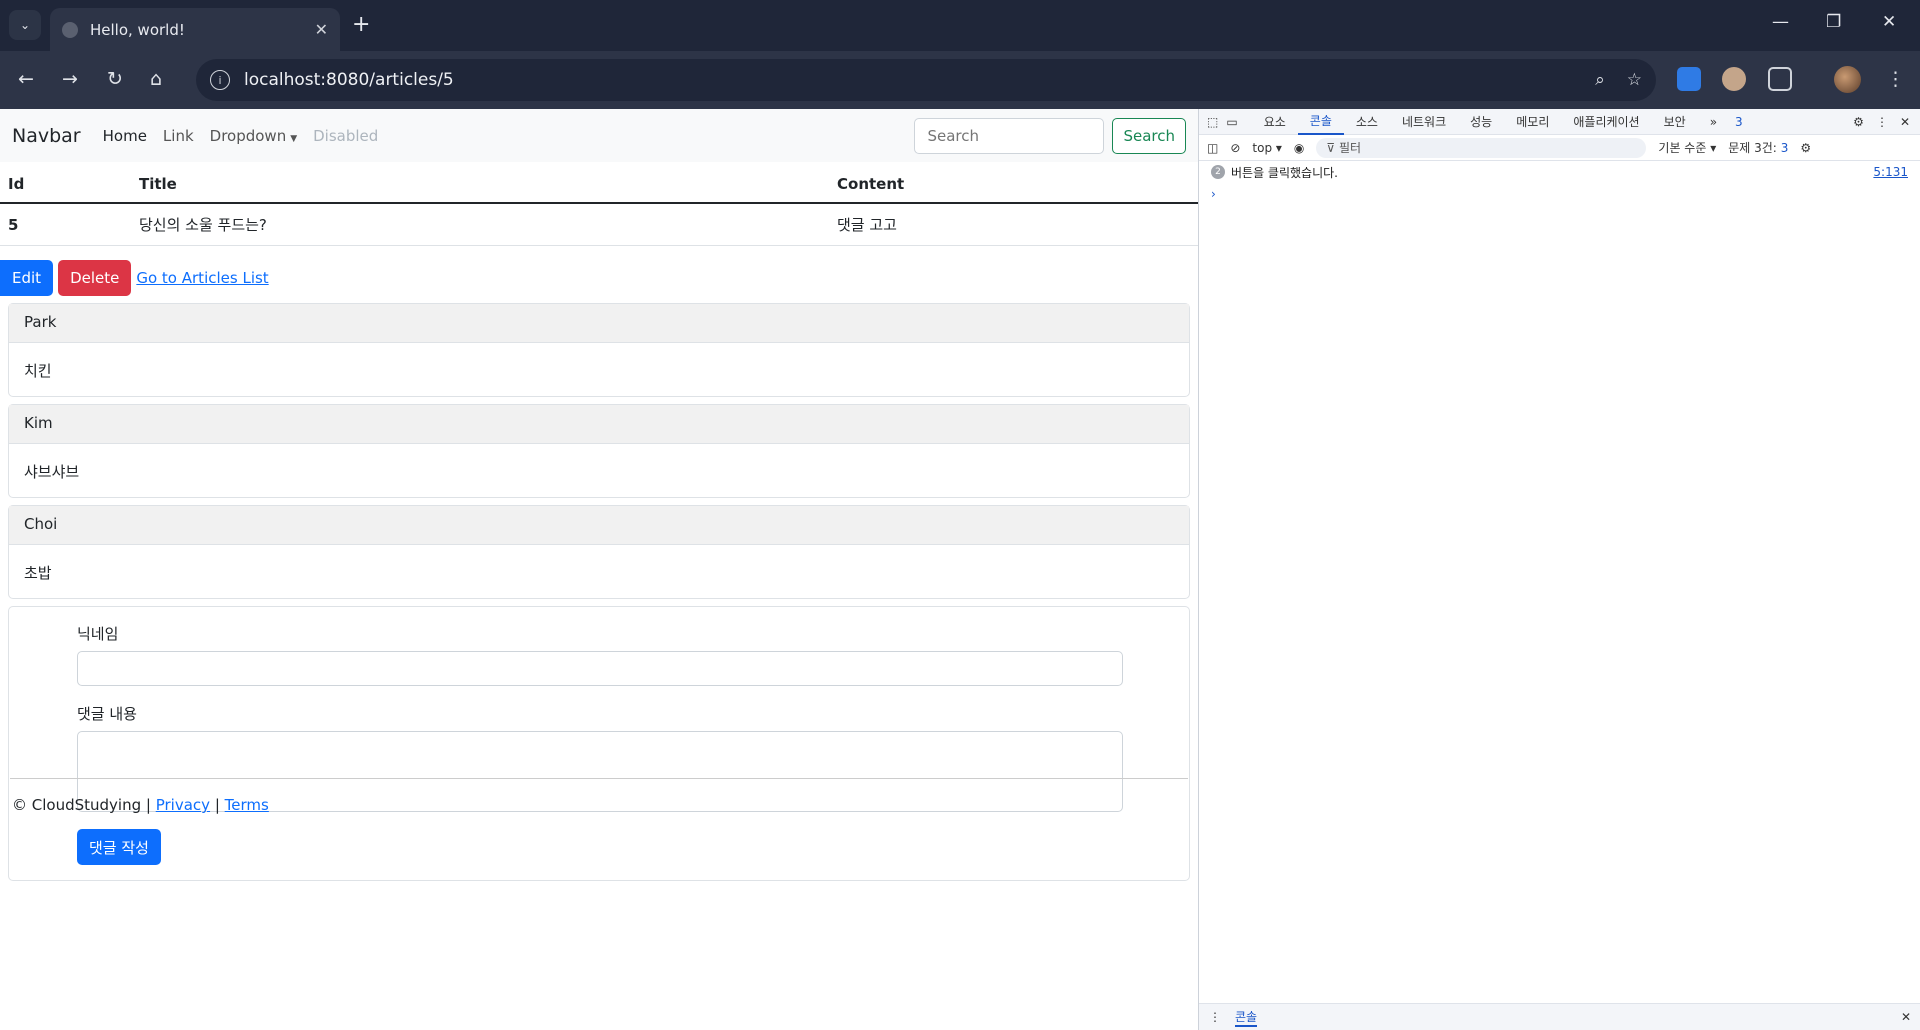 The height and width of the screenshot is (1030, 1920). Describe the element at coordinates (1481, 122) in the screenshot. I see `tab-performance: 성능` at that location.